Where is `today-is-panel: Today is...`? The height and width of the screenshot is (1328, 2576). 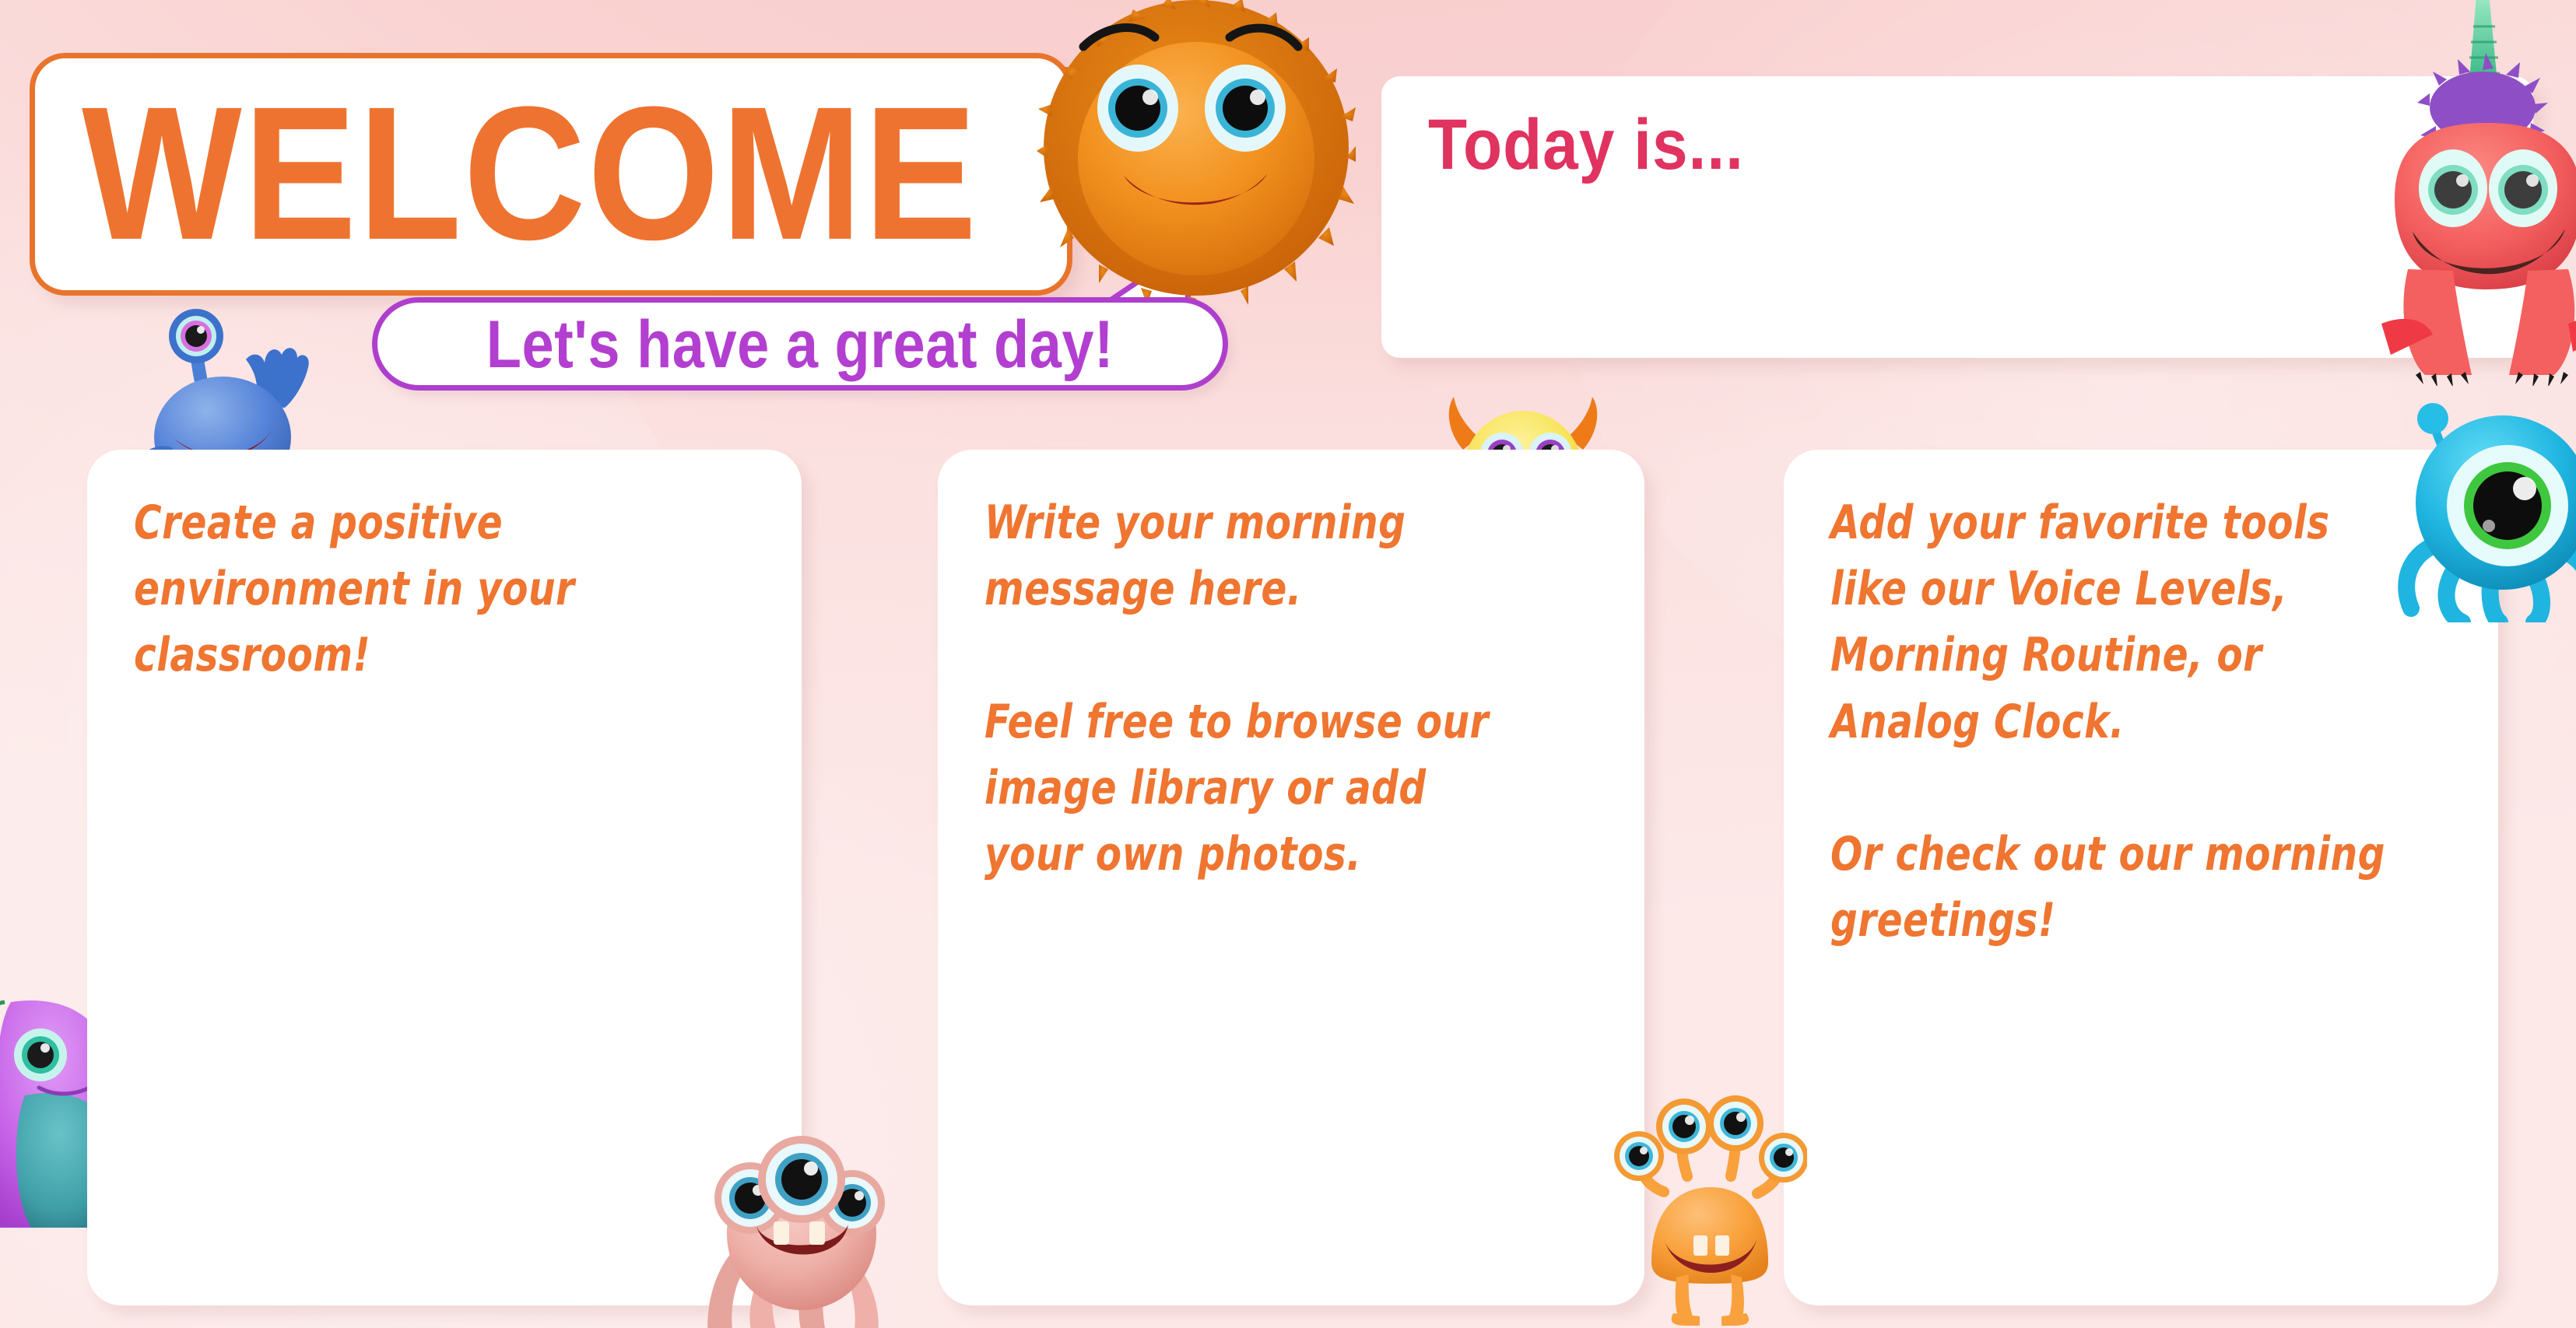 today-is-panel: Today is... is located at coordinates (1957, 217).